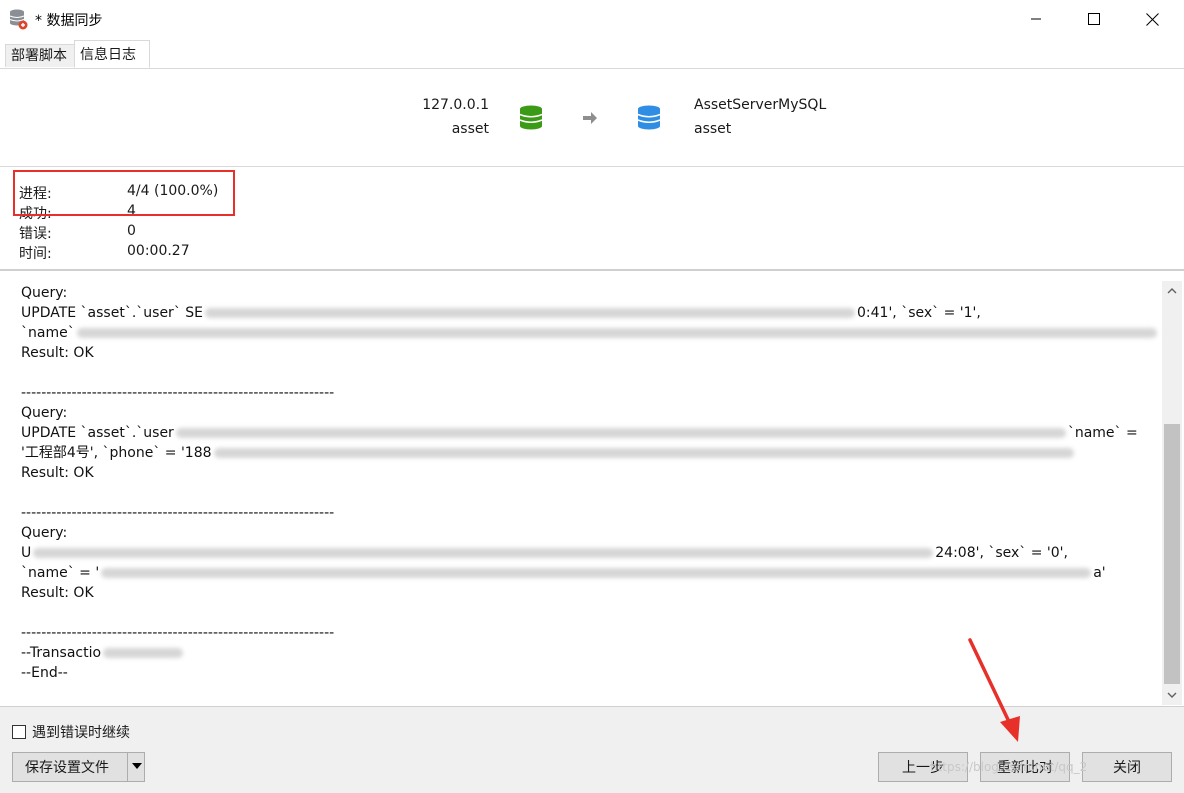 The width and height of the screenshot is (1184, 793). I want to click on arrow-right-icon, so click(590, 118).